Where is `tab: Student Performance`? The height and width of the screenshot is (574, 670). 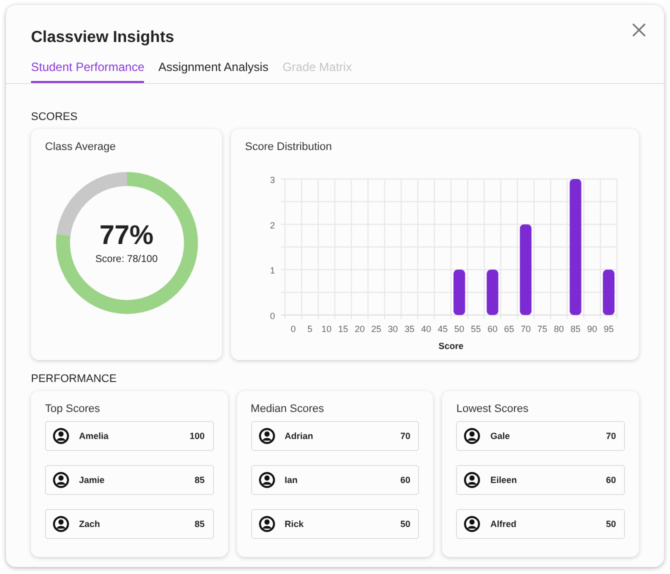
tab: Student Performance is located at coordinates (87, 70).